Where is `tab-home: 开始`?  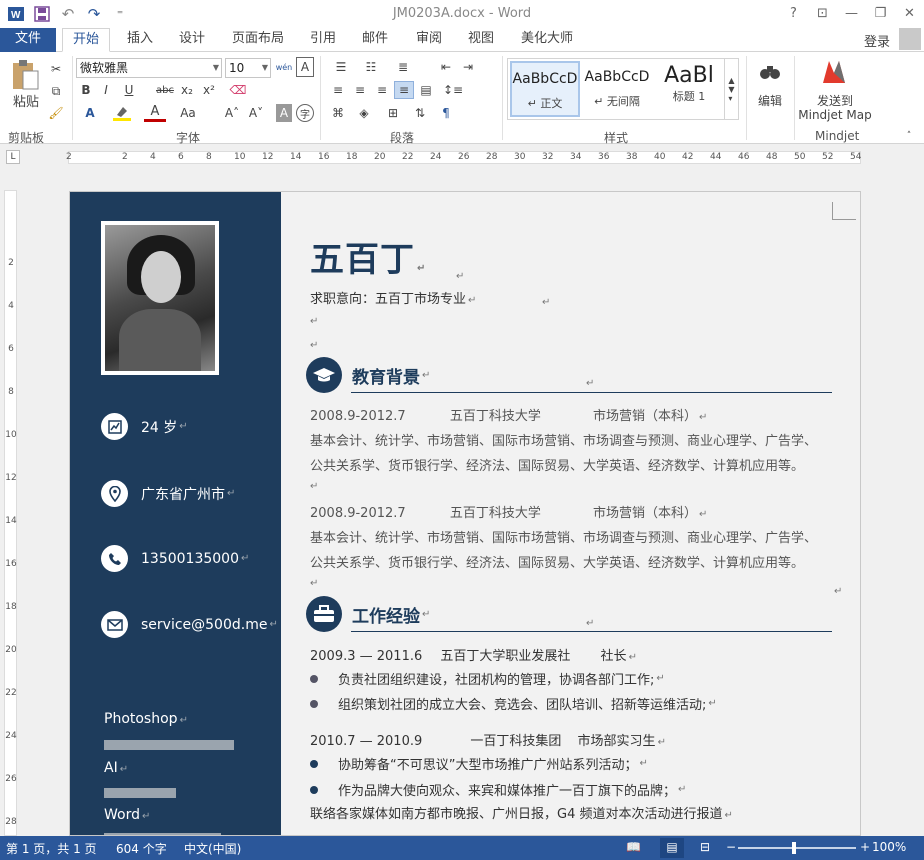
tab-home: 开始 is located at coordinates (86, 40).